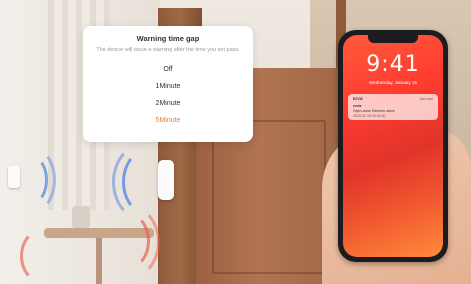 This screenshot has width=471, height=284. What do you see at coordinates (168, 69) in the screenshot?
I see `option-off: Off` at bounding box center [168, 69].